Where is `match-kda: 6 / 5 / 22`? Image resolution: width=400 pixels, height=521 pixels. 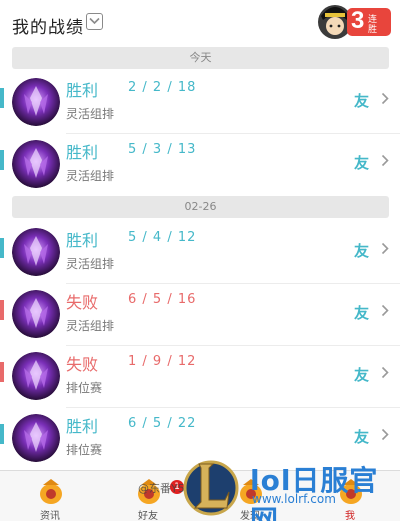 match-kda: 6 / 5 / 22 is located at coordinates (162, 423).